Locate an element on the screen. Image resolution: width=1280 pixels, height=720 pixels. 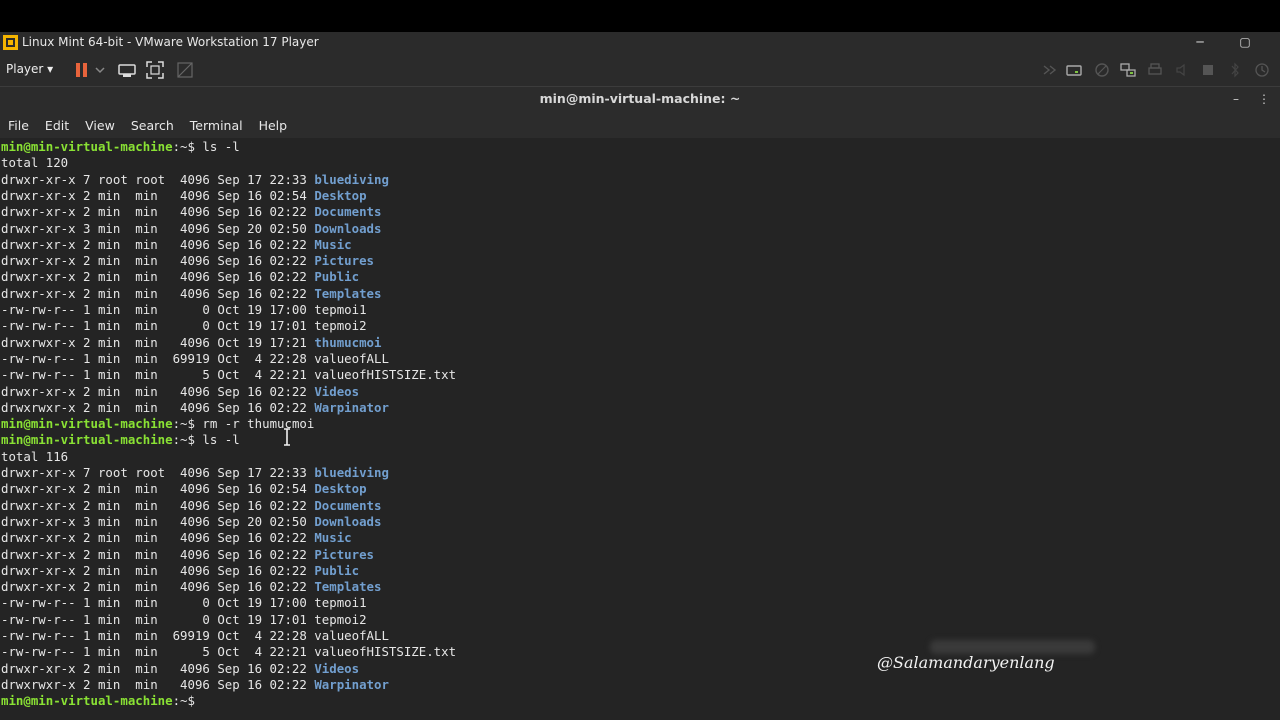
send-ctrl-alt-del-icon is located at coordinates (127, 70).